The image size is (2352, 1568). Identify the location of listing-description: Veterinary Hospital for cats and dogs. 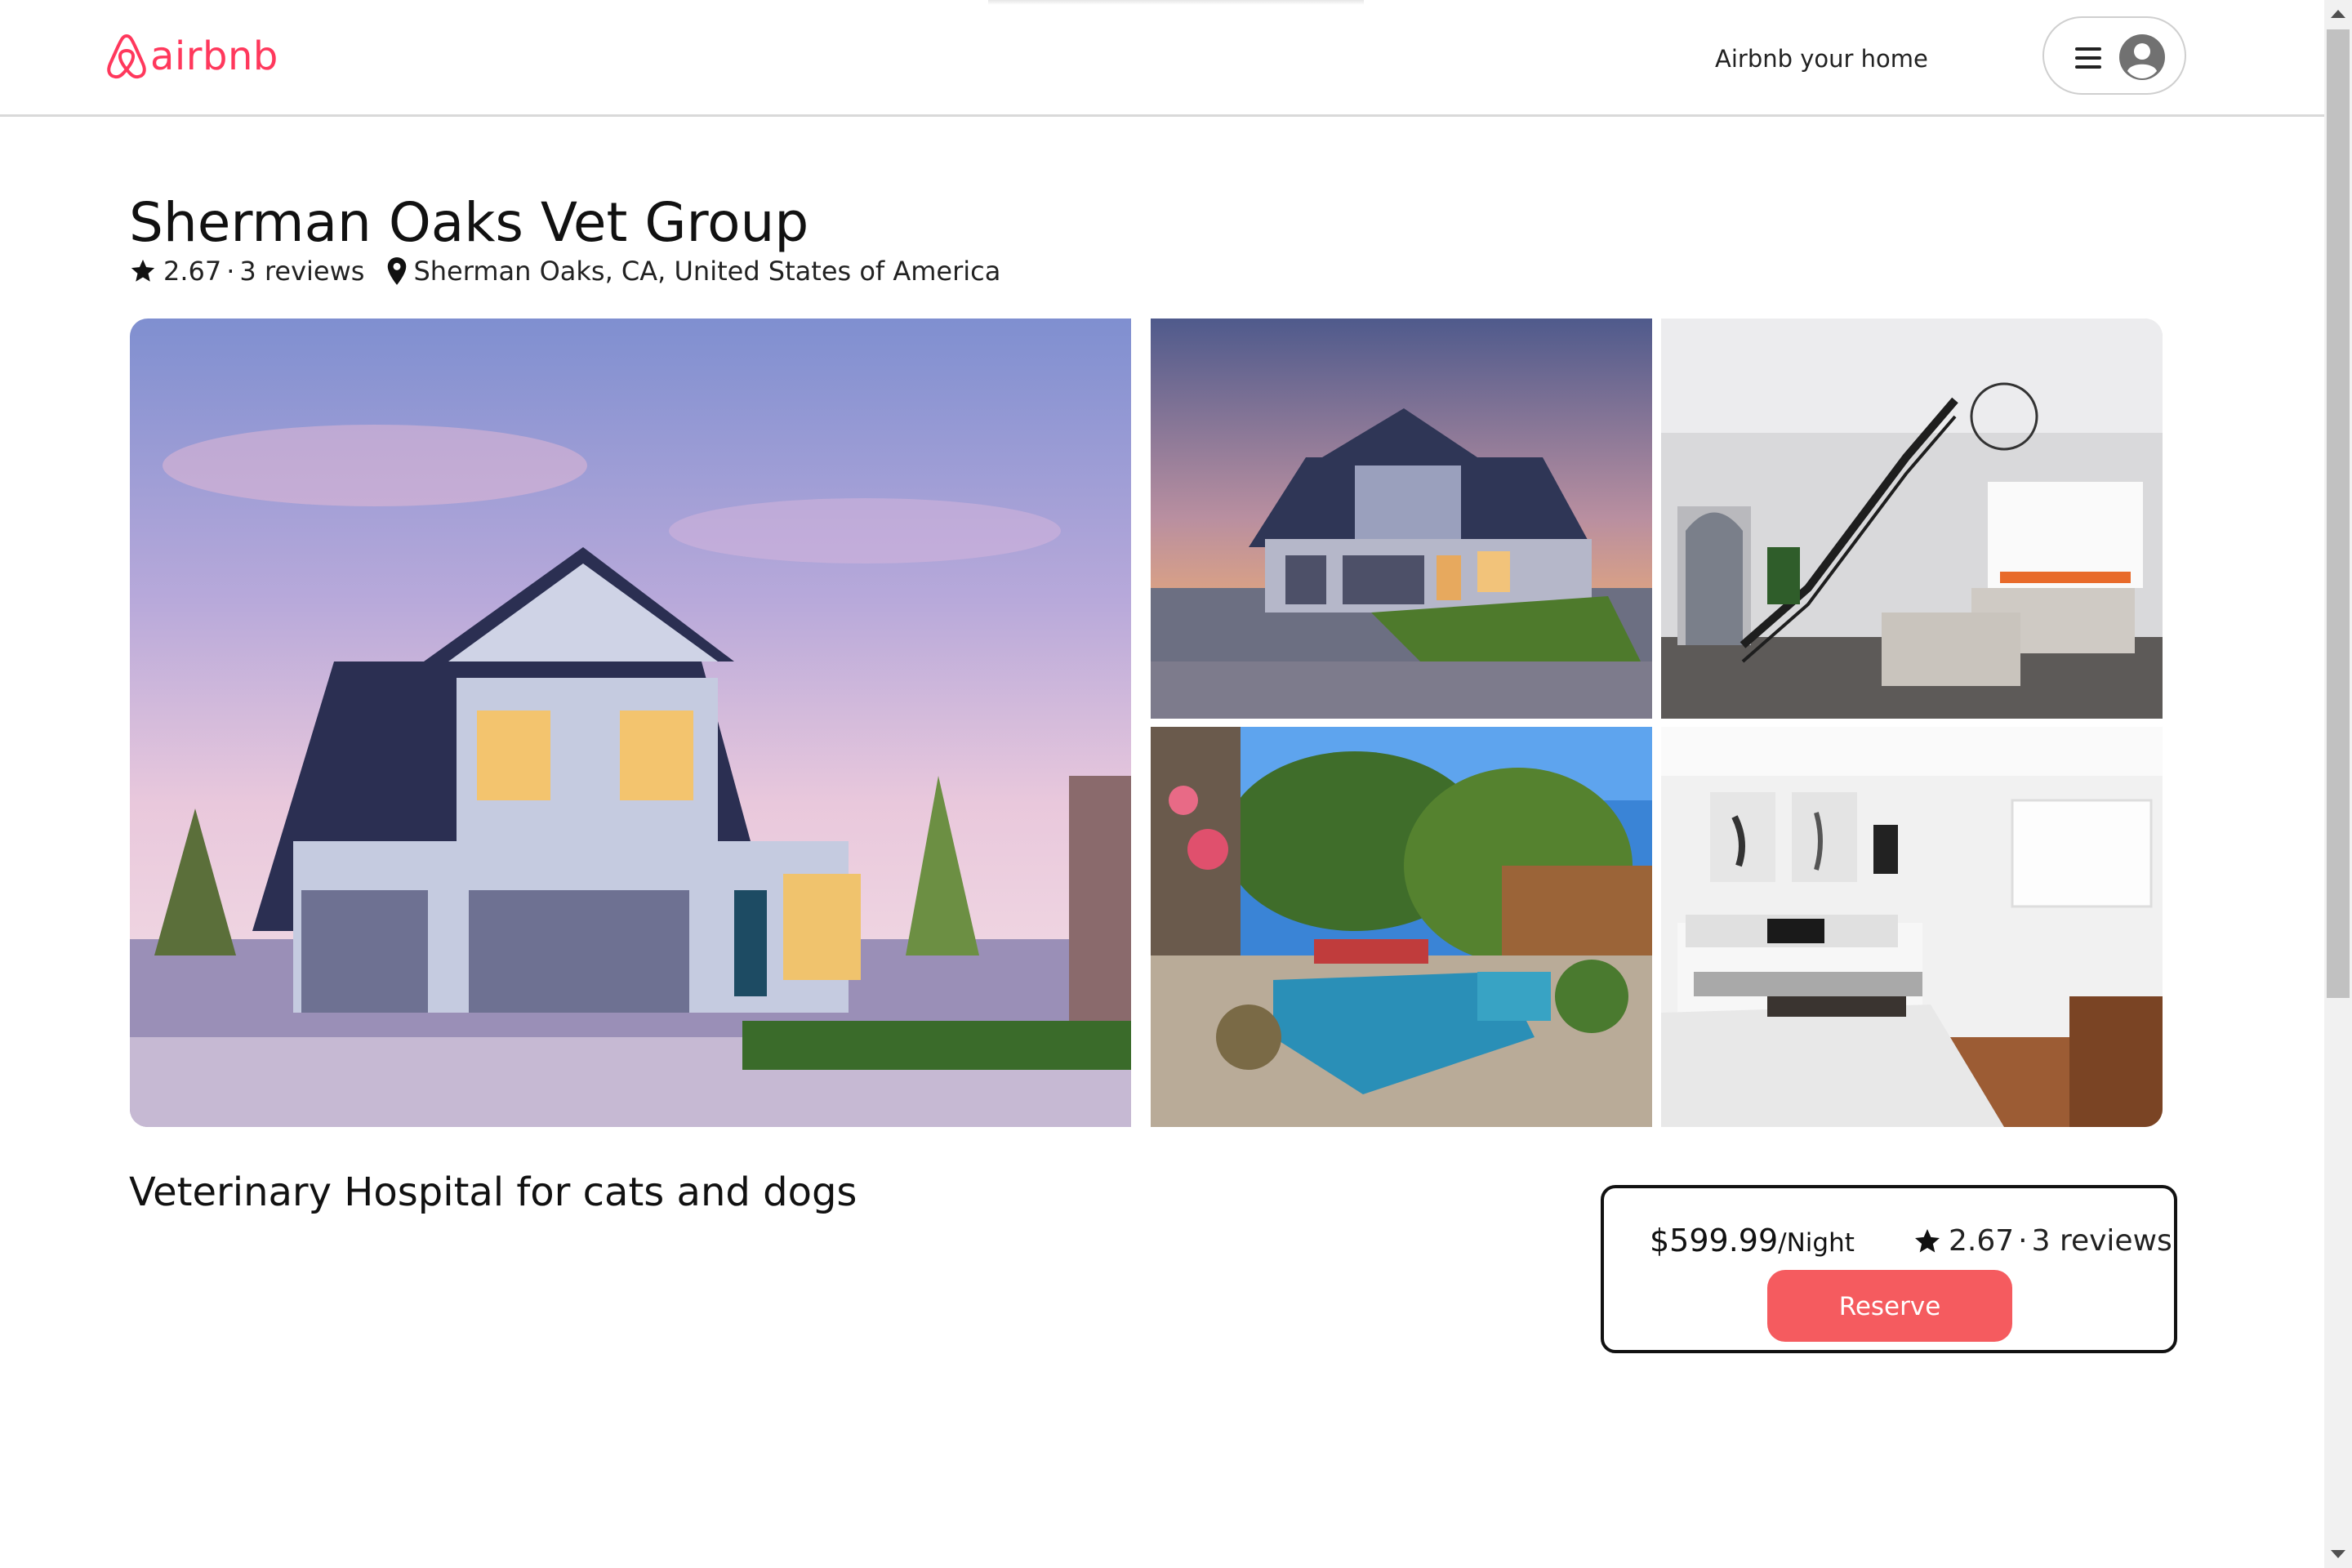
(494, 1192).